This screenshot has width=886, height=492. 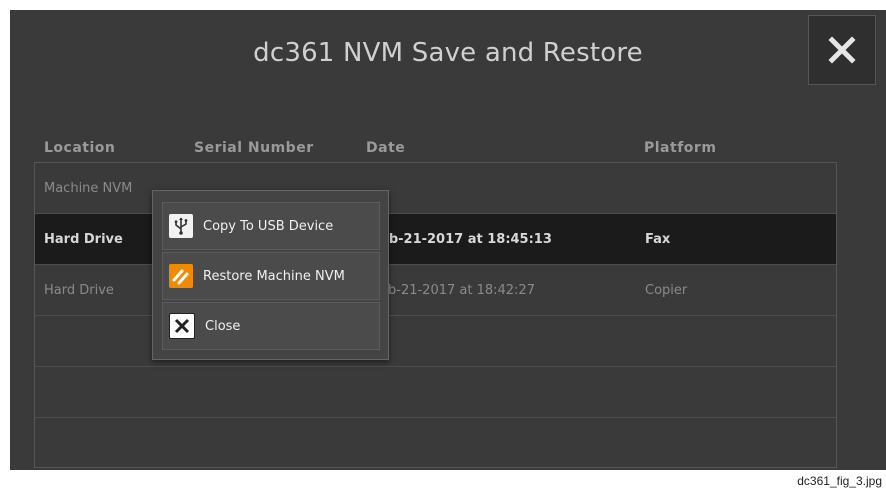 I want to click on close-menu-label: Close, so click(x=223, y=326).